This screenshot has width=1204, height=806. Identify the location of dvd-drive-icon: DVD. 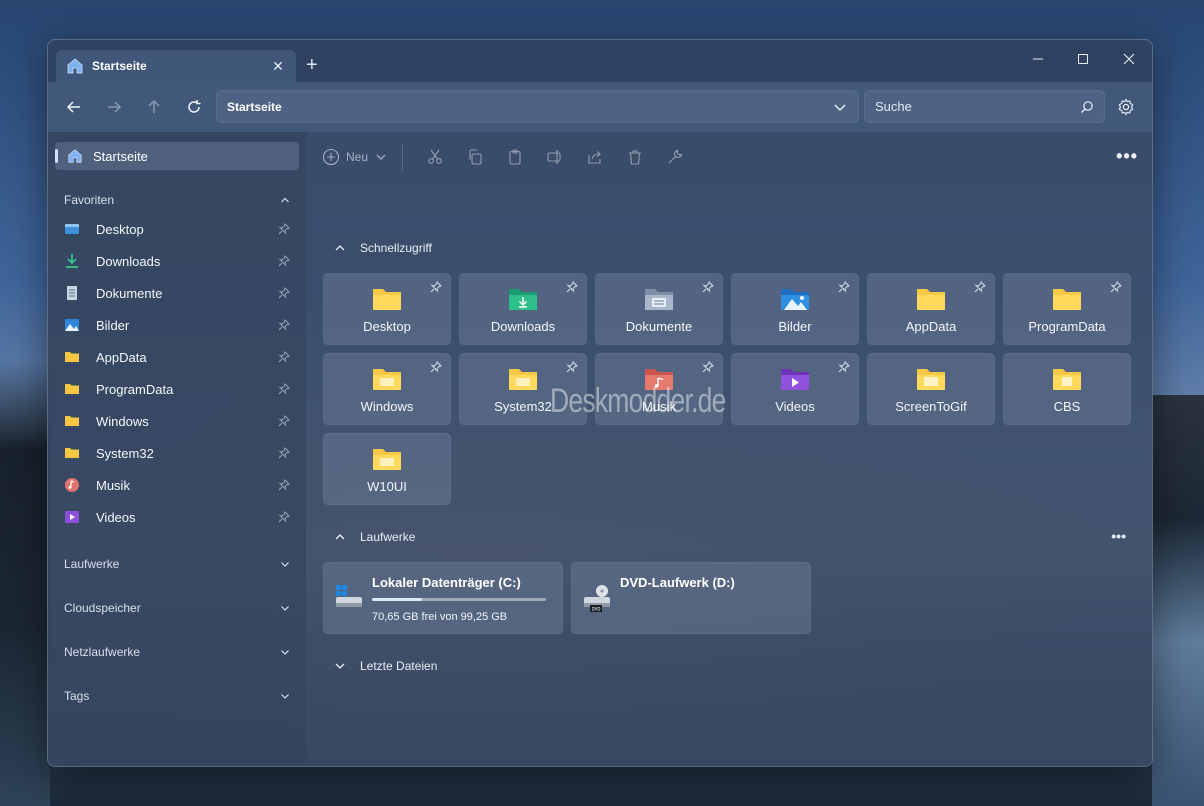
(597, 598).